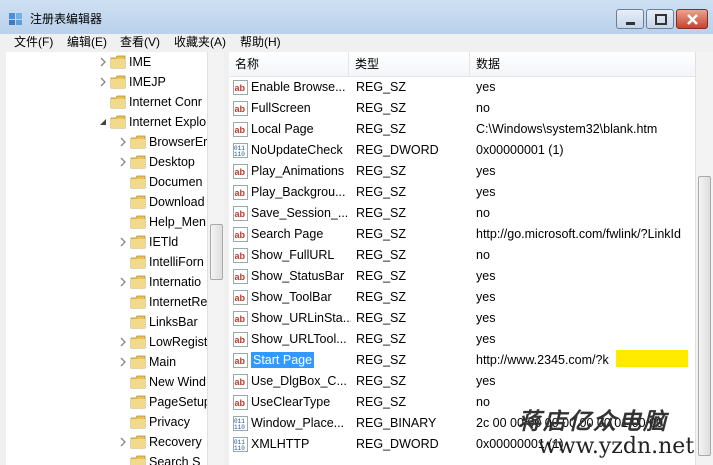  I want to click on tree-item-label: Help_Men, so click(177, 222).